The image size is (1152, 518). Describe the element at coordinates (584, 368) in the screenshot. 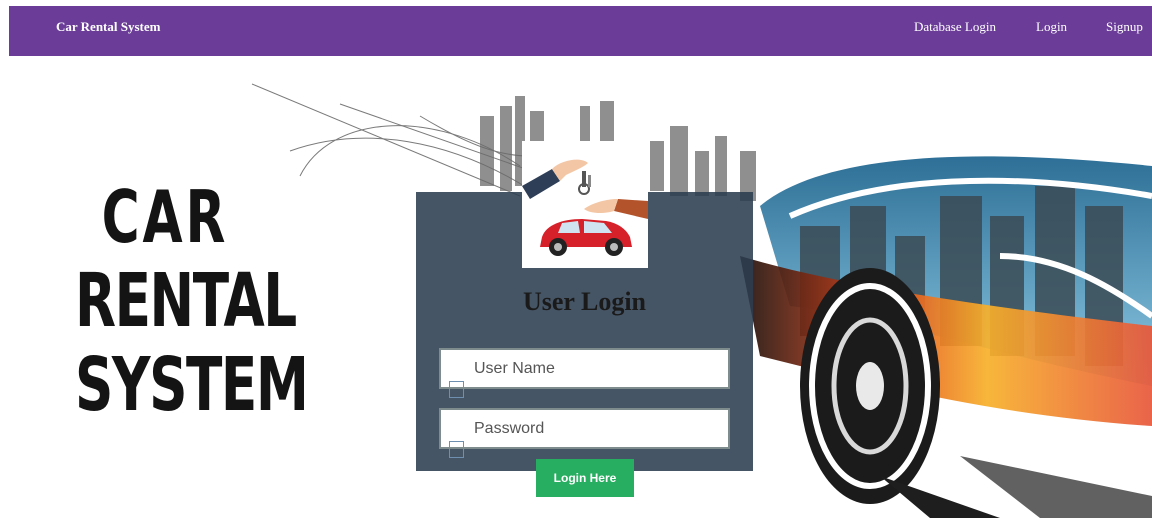

I see `username-input` at that location.